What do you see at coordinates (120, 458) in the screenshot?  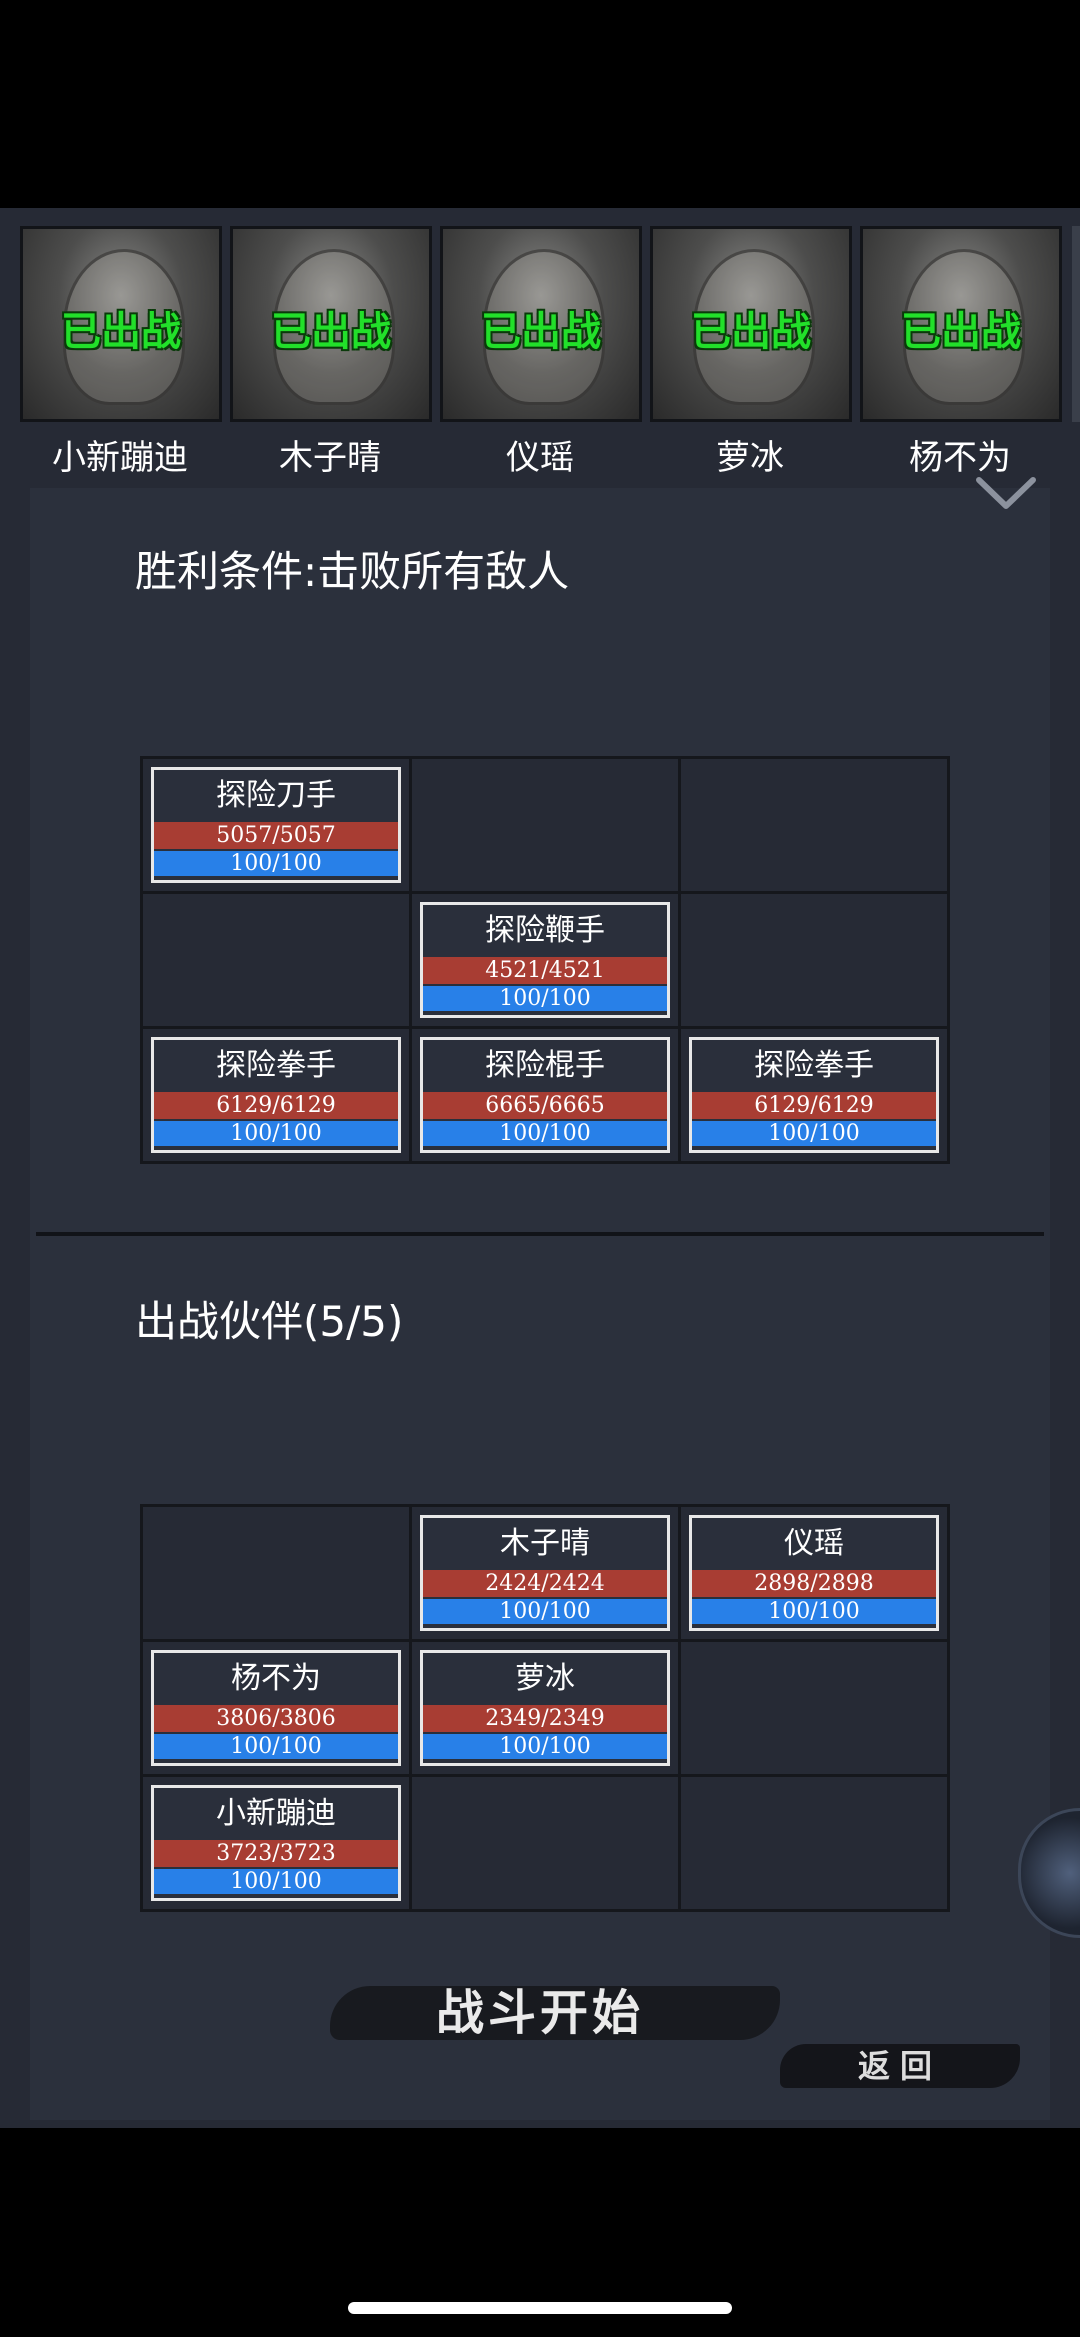 I see `hero-name: 小新蹦迪` at bounding box center [120, 458].